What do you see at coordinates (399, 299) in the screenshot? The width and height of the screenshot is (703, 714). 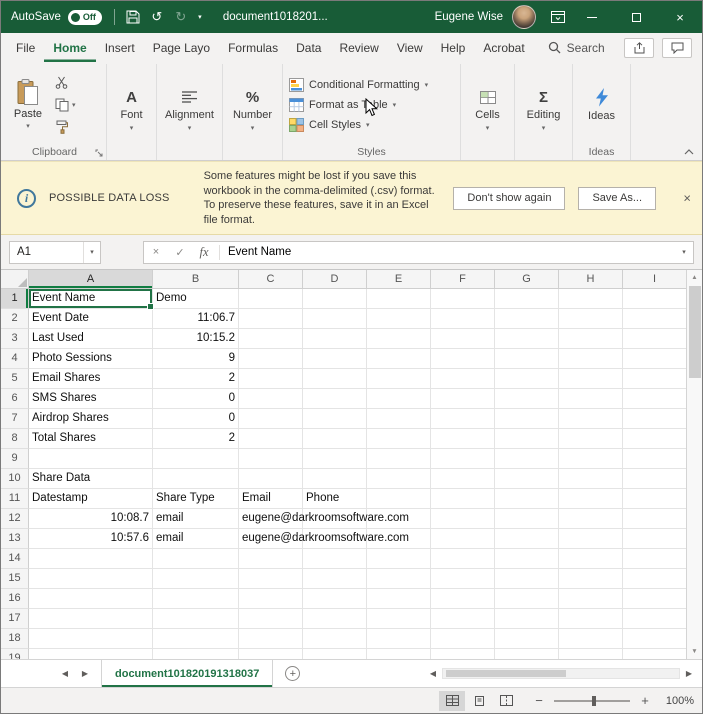 I see `cell-E1` at bounding box center [399, 299].